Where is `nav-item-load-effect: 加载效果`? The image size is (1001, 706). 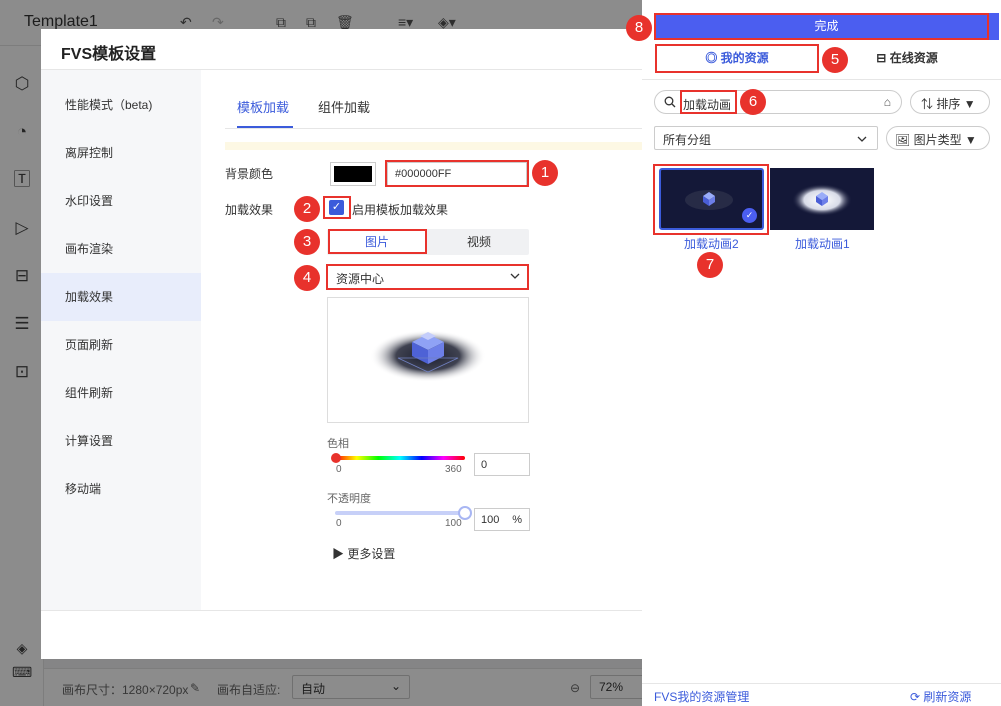
nav-item-load-effect: 加载效果 is located at coordinates (121, 297).